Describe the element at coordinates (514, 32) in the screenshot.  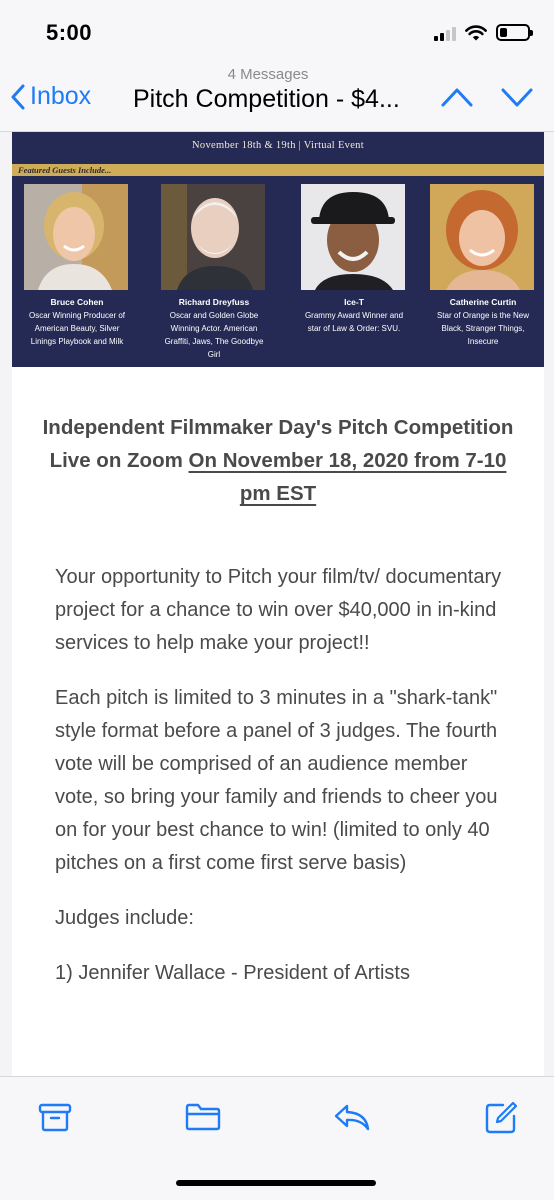
I see `battery-icon` at that location.